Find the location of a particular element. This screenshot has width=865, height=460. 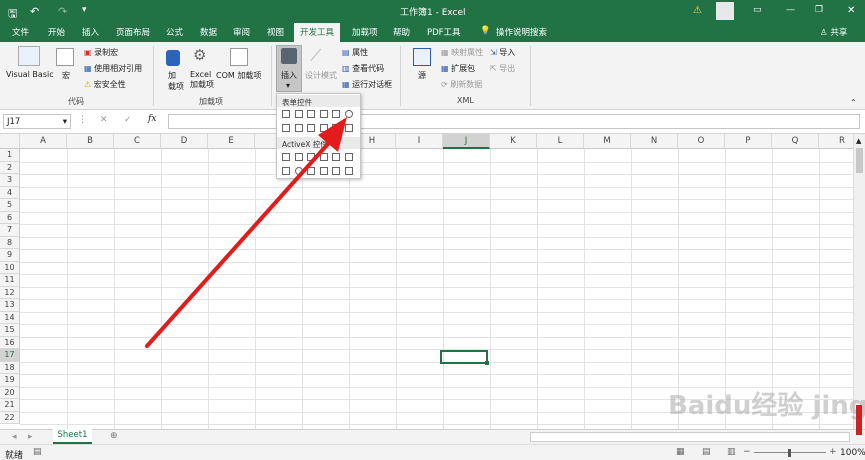

arrow-shaft is located at coordinates (241, 241).